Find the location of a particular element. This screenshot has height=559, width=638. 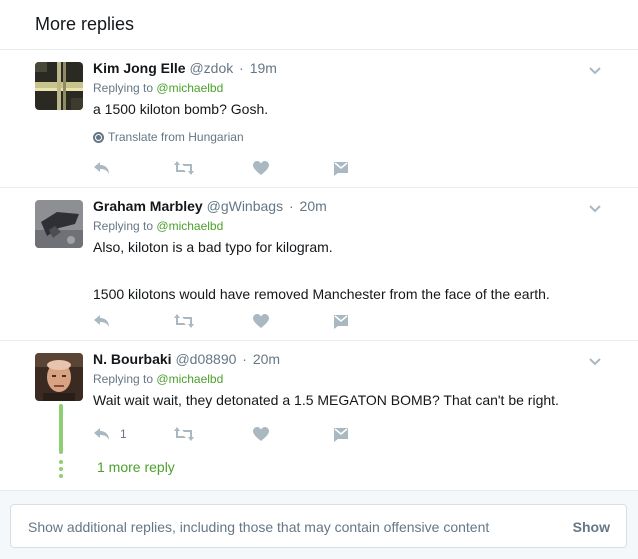

timestamp: 19m is located at coordinates (263, 68).